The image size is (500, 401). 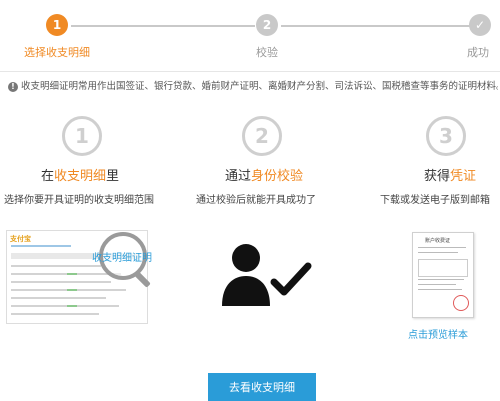 I want to click on check-icon: ✓, so click(x=480, y=25).